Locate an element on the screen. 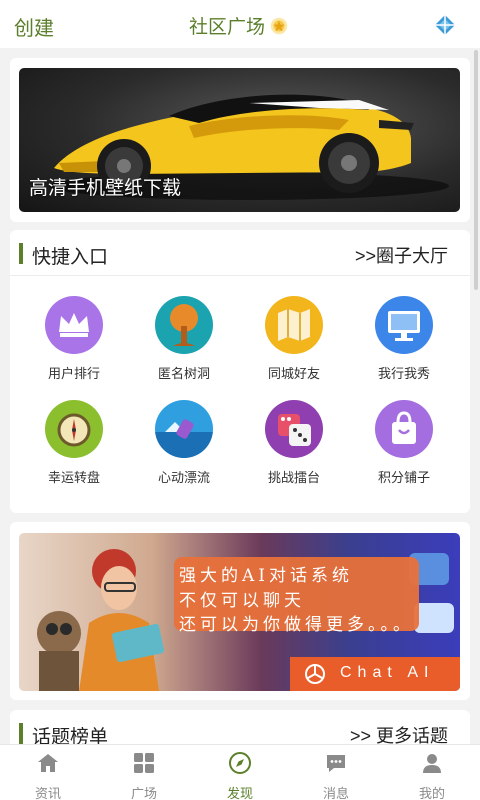  bottle-icon is located at coordinates (184, 429).